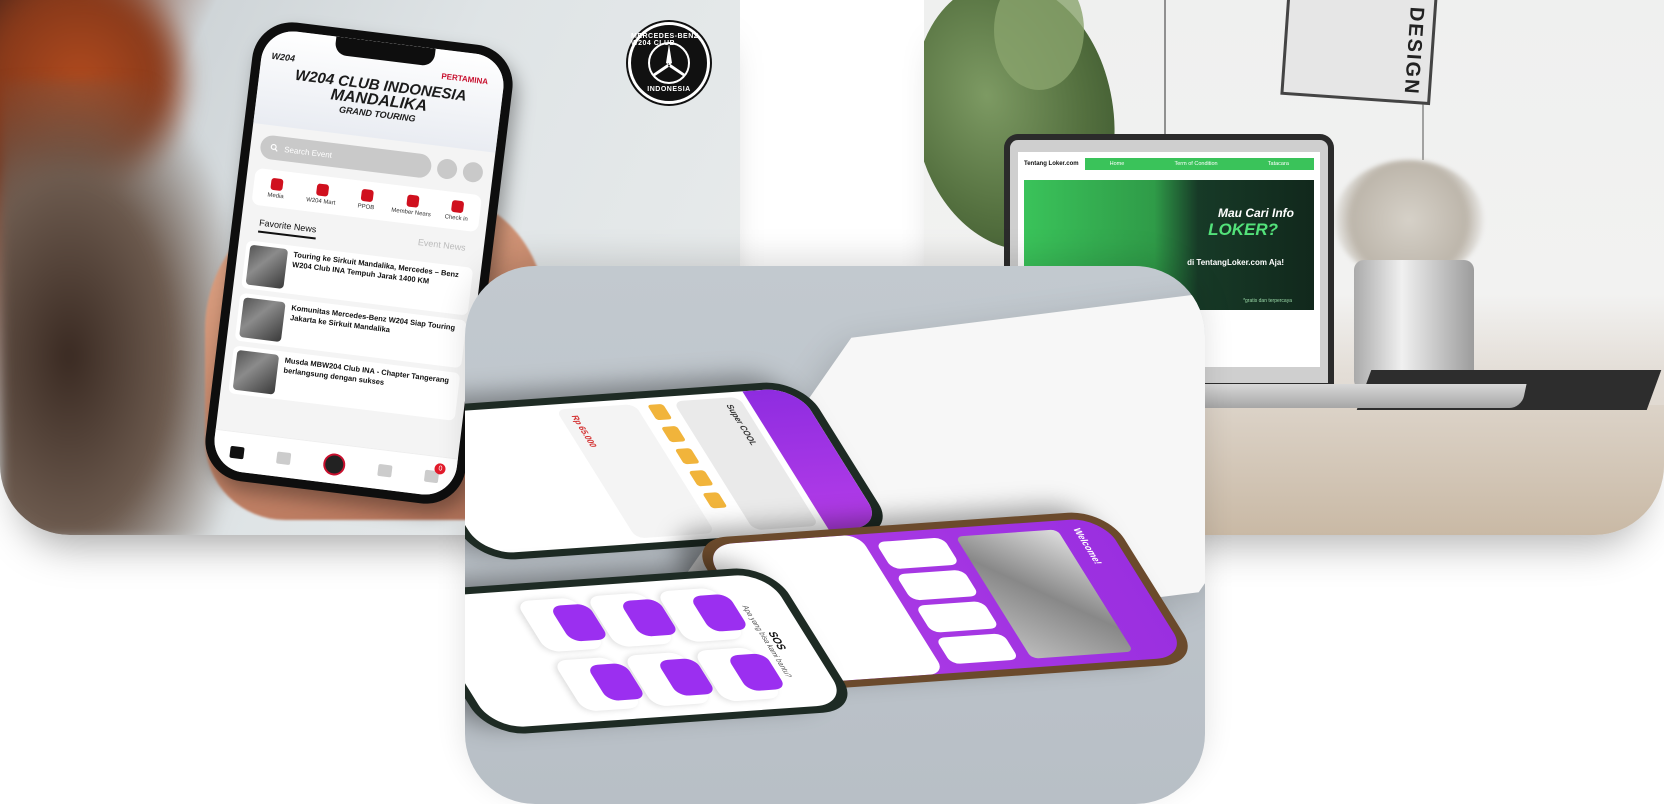 This screenshot has height=804, width=1664. Describe the element at coordinates (447, 169) in the screenshot. I see `filter-button` at that location.